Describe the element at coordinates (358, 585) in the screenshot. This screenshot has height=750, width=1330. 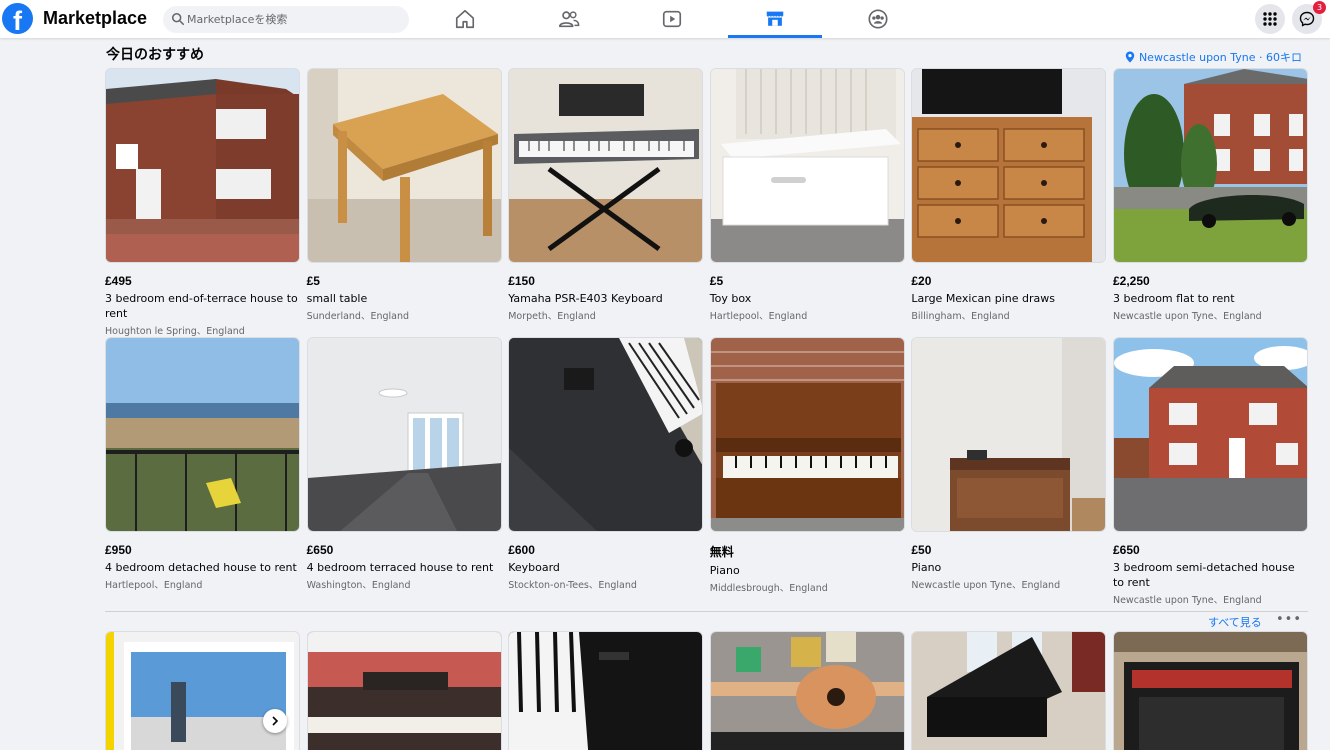
I see `listing-location: Washington、England` at that location.